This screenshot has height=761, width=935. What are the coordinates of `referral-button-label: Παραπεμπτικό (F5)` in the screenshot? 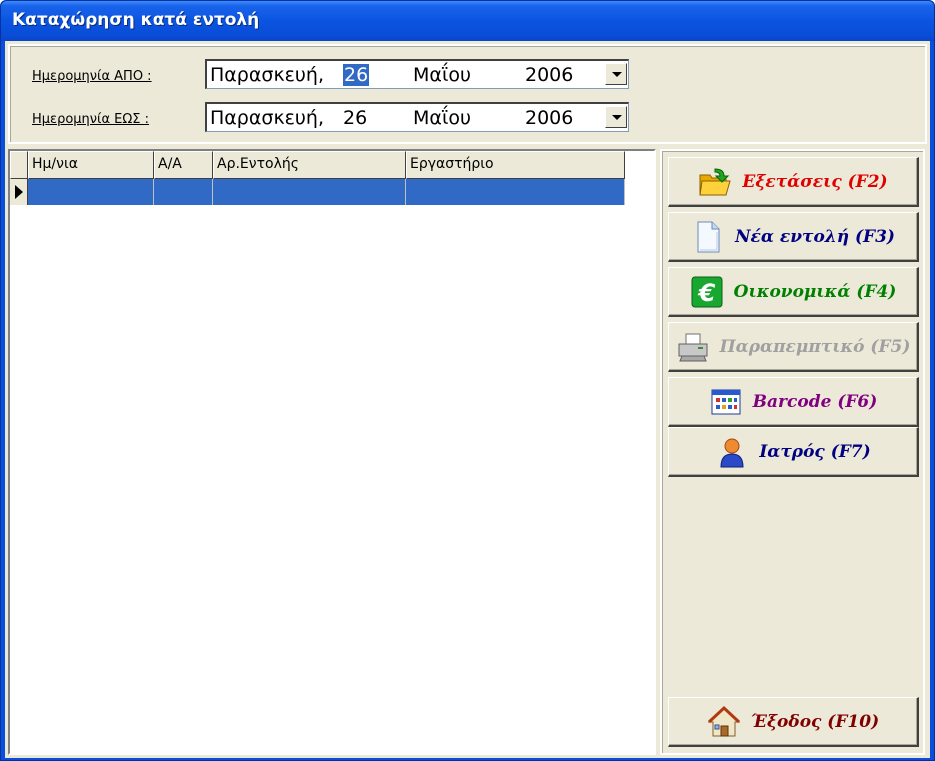 It's located at (815, 346).